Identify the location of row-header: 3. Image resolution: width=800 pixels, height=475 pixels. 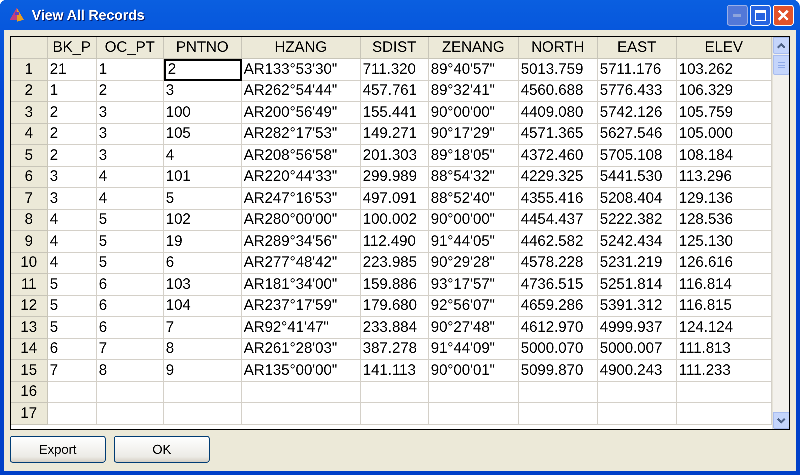
(29, 113).